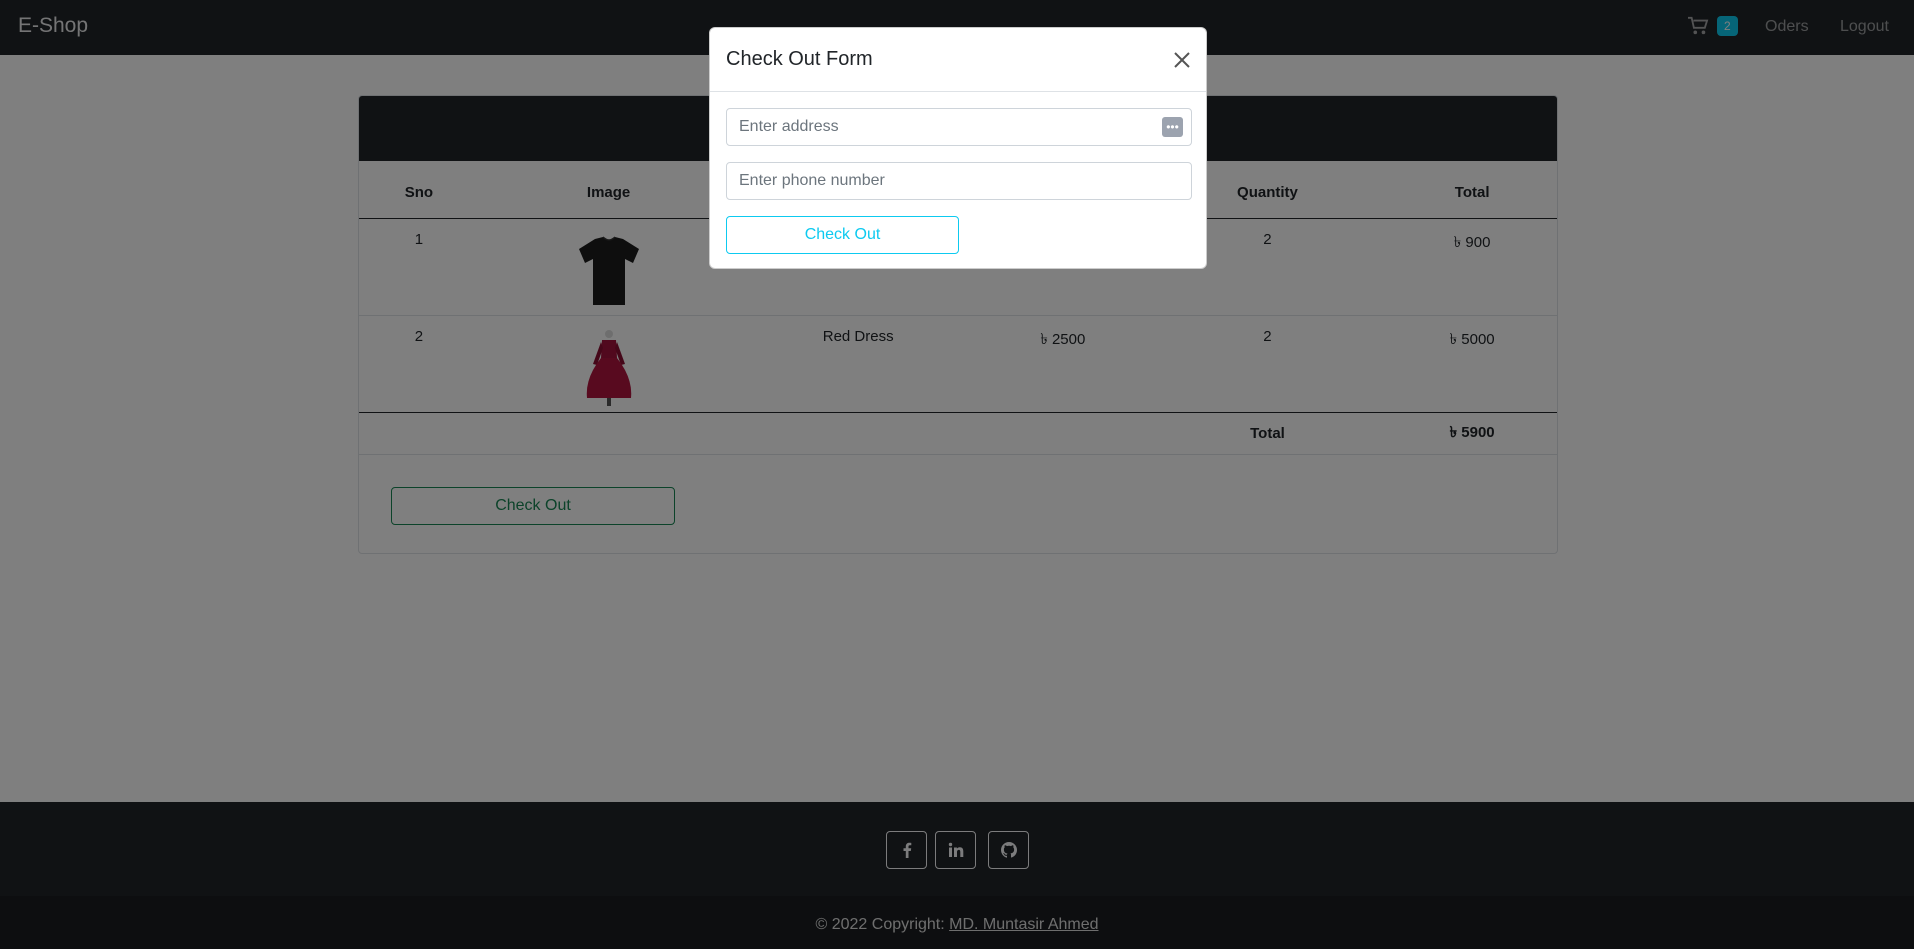 Image resolution: width=1914 pixels, height=949 pixels. Describe the element at coordinates (1172, 127) in the screenshot. I see `password-manager-icon: •••` at that location.